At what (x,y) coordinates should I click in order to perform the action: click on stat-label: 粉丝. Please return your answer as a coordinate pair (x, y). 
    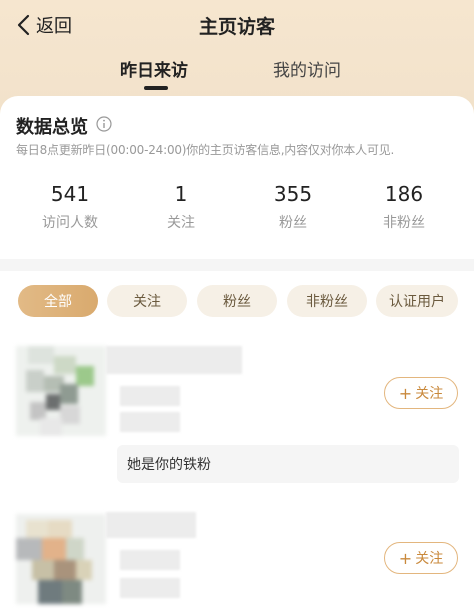
    Looking at the image, I should click on (293, 223).